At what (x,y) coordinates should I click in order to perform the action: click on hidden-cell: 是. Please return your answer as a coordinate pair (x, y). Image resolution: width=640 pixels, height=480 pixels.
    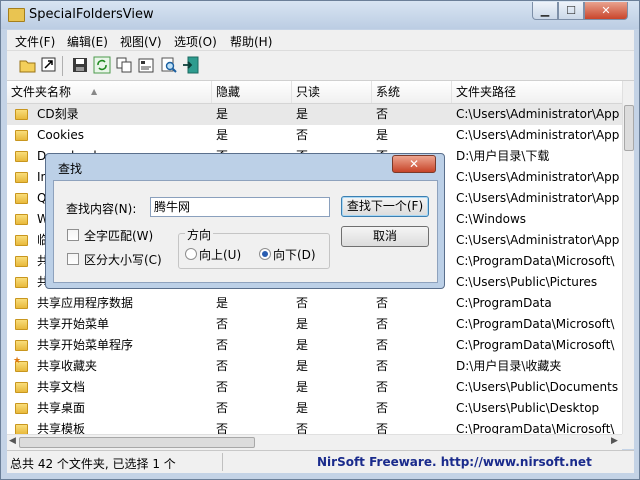
    Looking at the image, I should click on (222, 303).